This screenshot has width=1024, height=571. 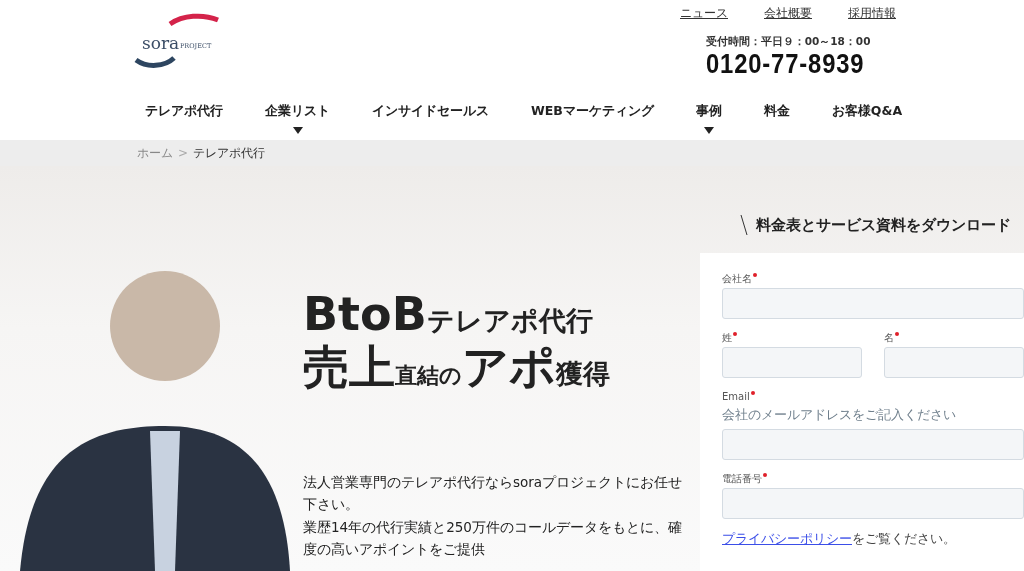 What do you see at coordinates (704, 13) in the screenshot?
I see `top-link: ニュース` at bounding box center [704, 13].